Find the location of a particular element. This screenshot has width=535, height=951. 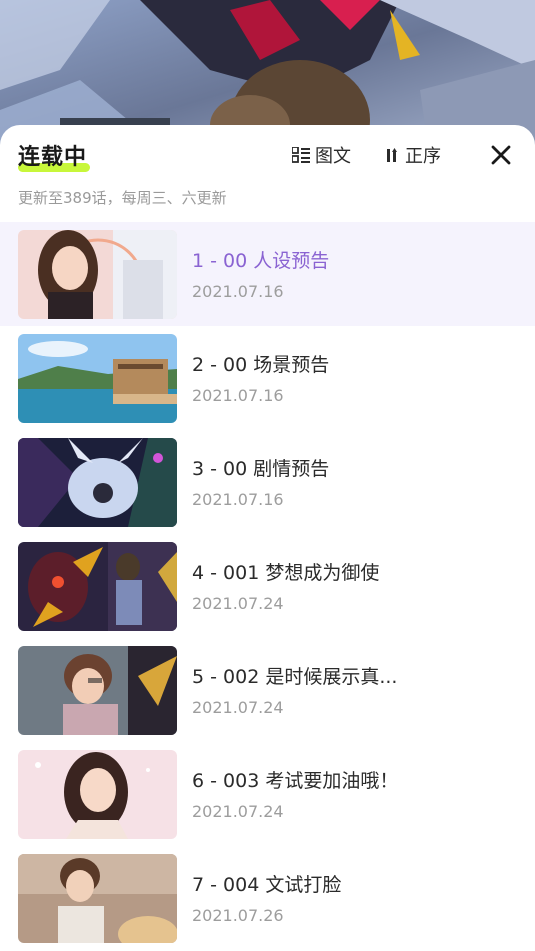

sort-order-toggle: 正序 is located at coordinates (413, 155).